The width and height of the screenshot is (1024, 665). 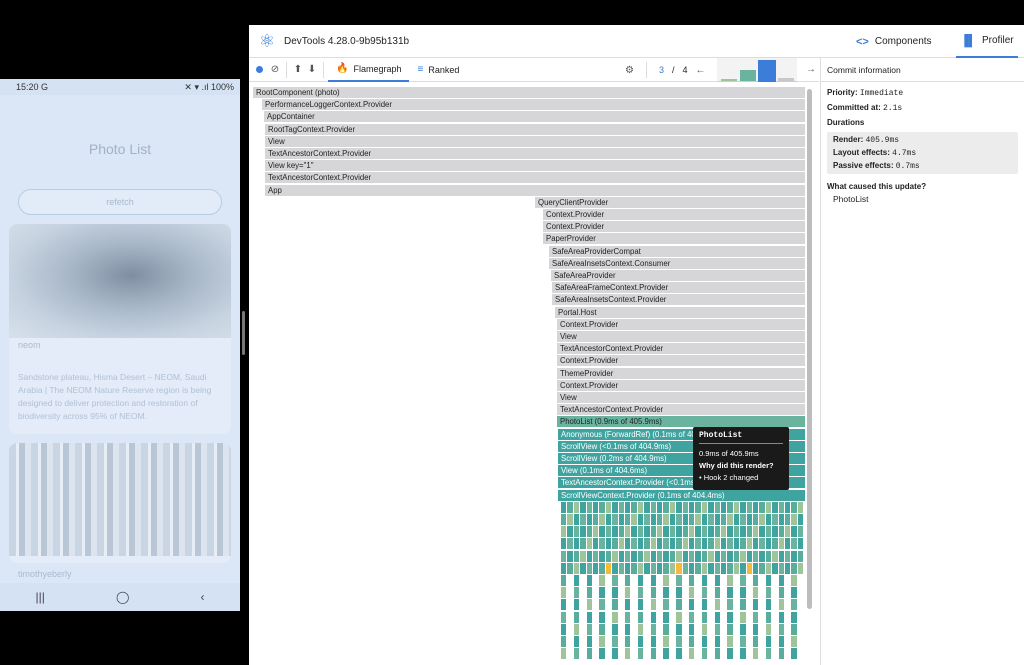 I want to click on gear-icon: ⚙, so click(x=629, y=70).